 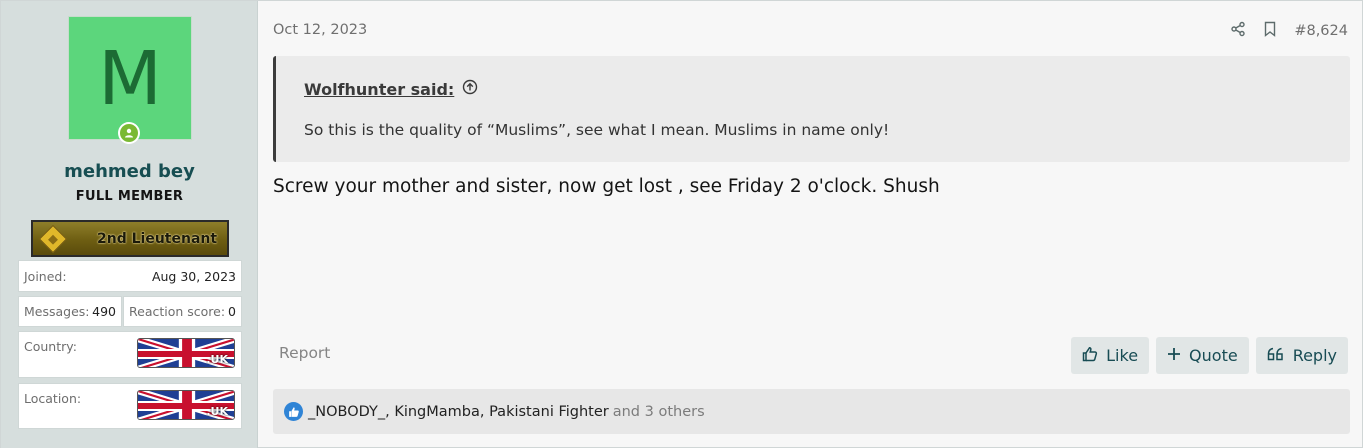 I want to click on post-actions: #8,624, so click(x=1289, y=31).